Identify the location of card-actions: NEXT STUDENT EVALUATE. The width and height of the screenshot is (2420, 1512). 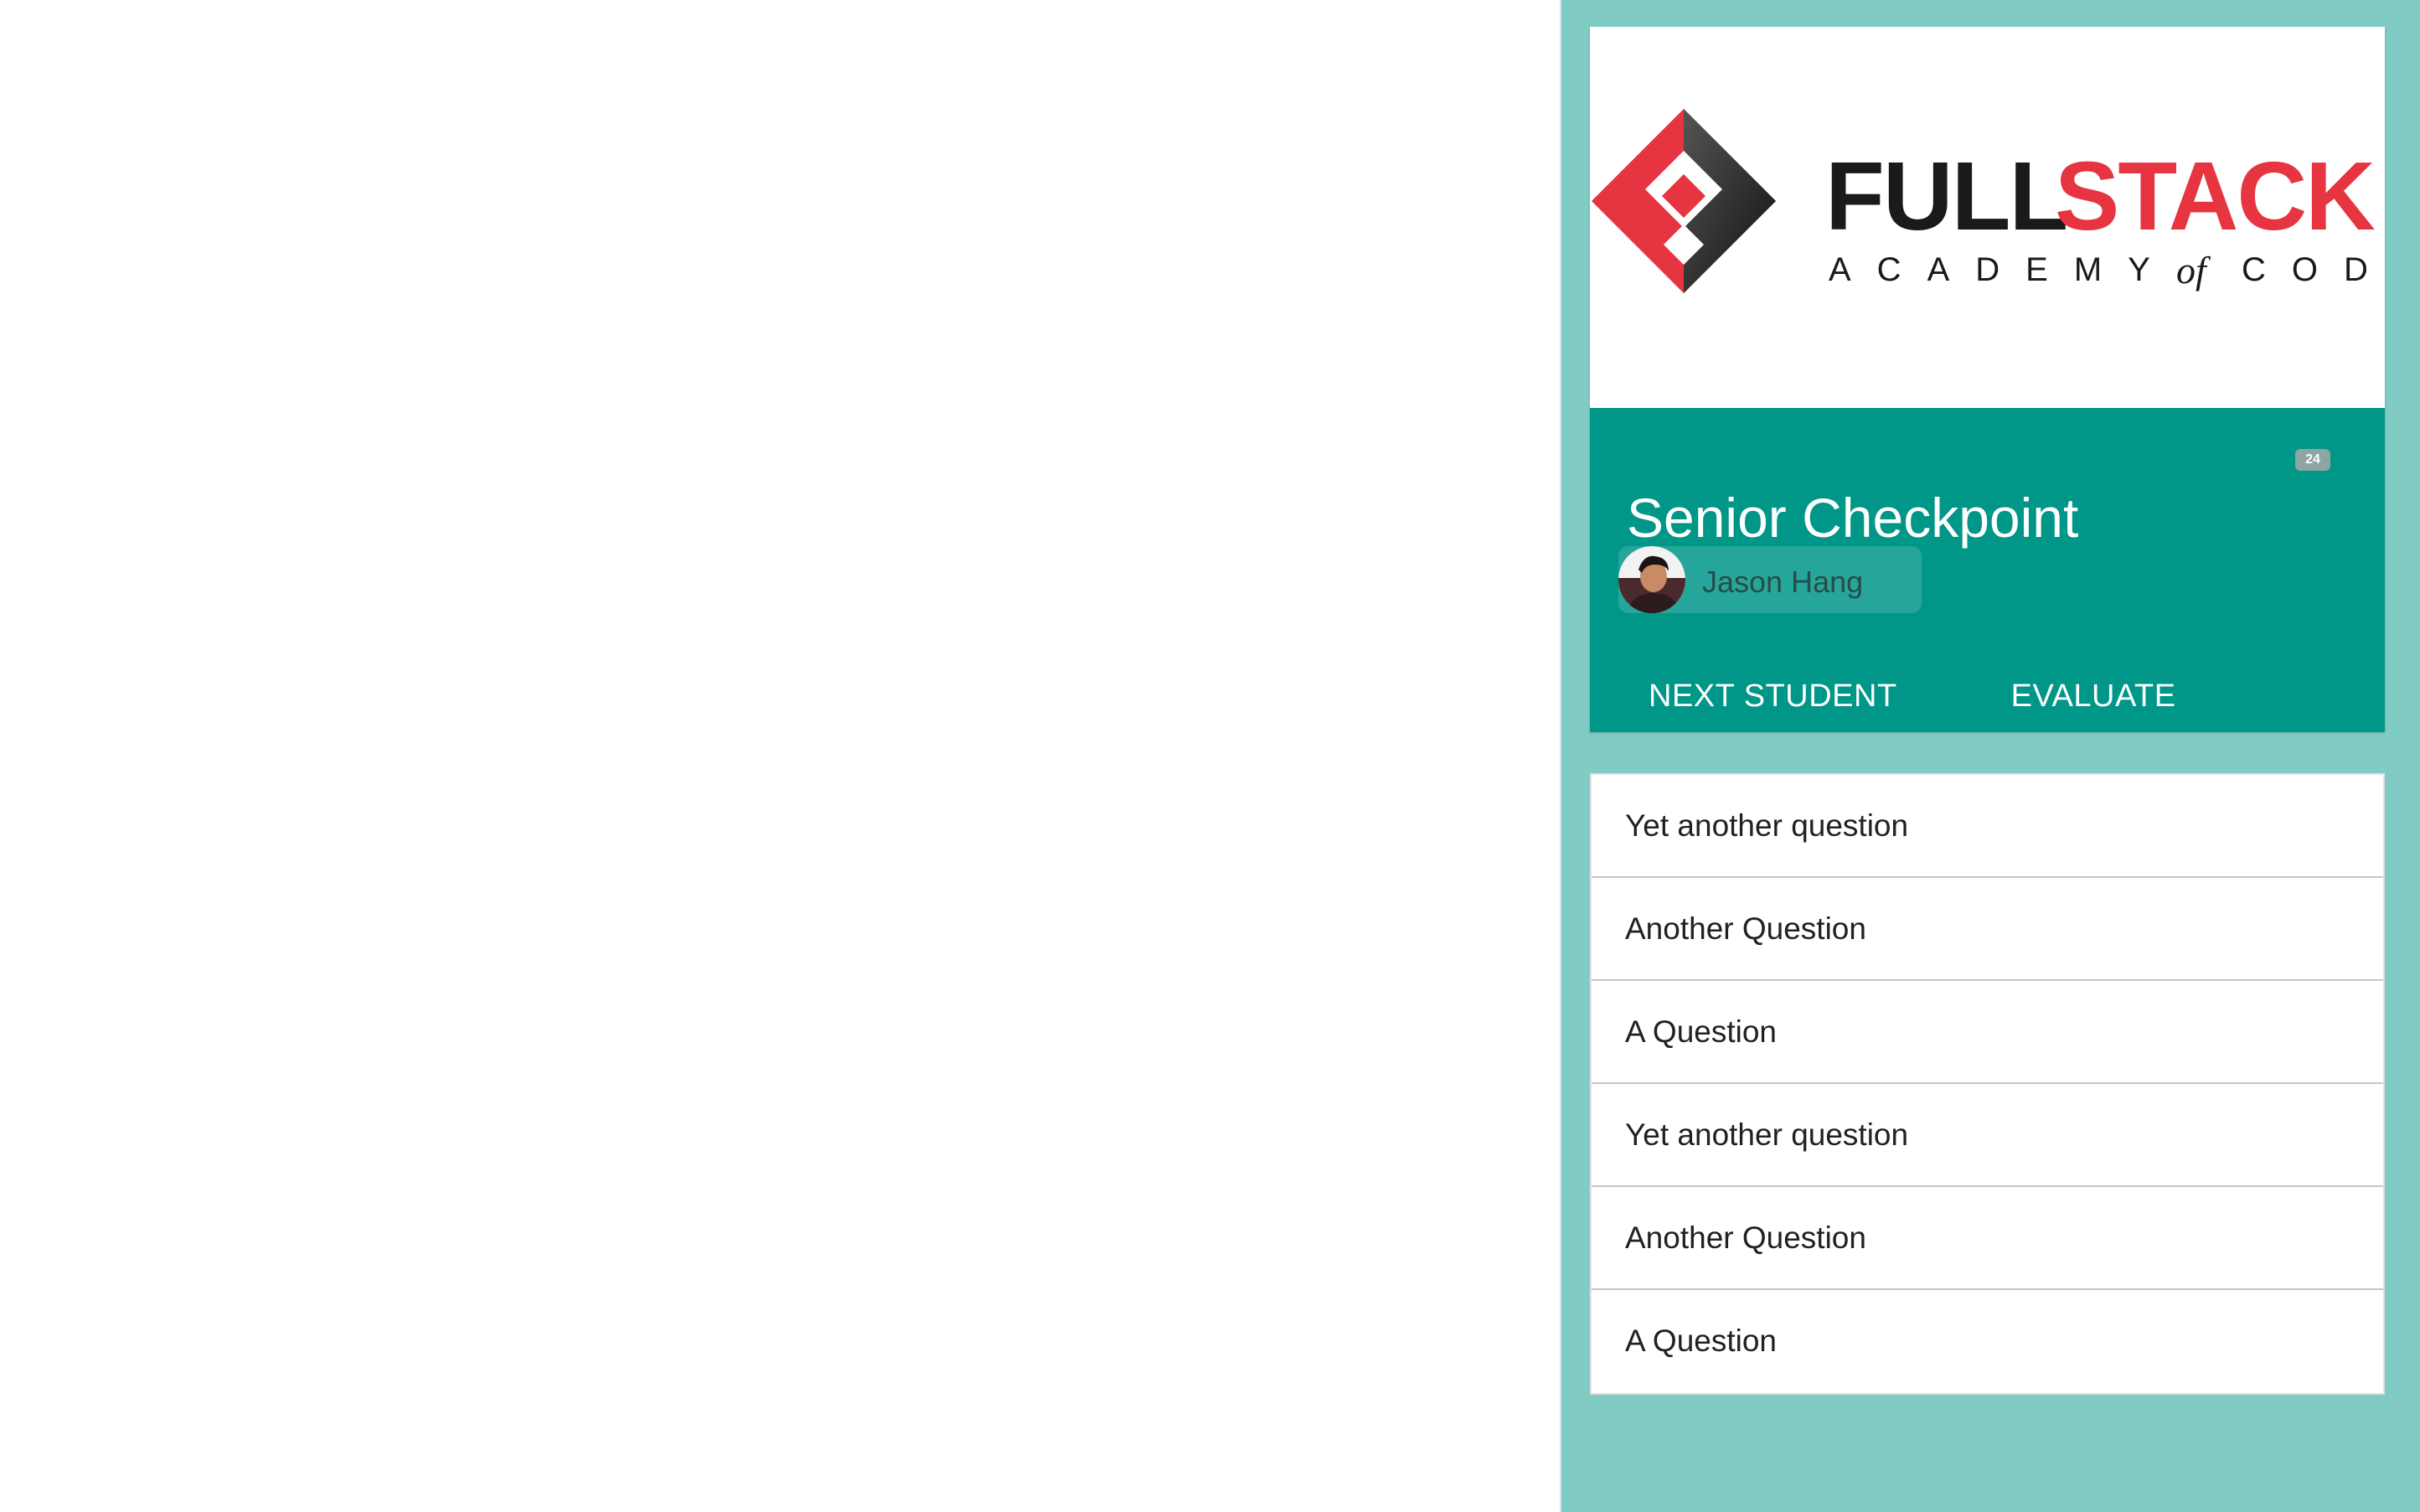
(1912, 696).